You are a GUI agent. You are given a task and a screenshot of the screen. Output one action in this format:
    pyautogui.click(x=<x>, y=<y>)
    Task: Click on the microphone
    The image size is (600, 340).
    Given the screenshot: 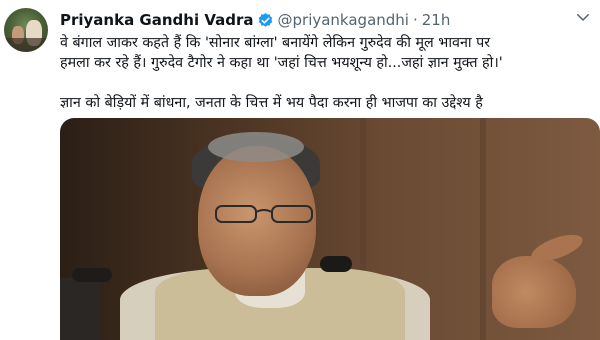 What is the action you would take?
    pyautogui.click(x=92, y=275)
    